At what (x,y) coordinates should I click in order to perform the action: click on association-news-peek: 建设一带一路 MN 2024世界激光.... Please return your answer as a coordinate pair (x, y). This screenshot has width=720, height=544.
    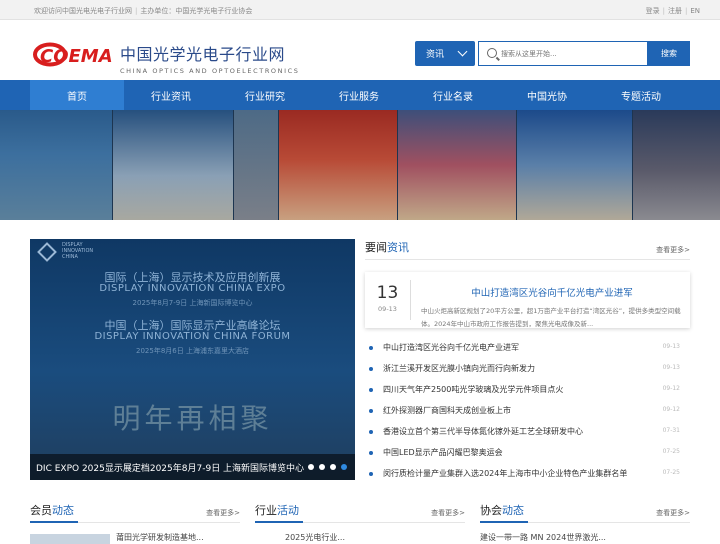
    Looking at the image, I should click on (543, 537).